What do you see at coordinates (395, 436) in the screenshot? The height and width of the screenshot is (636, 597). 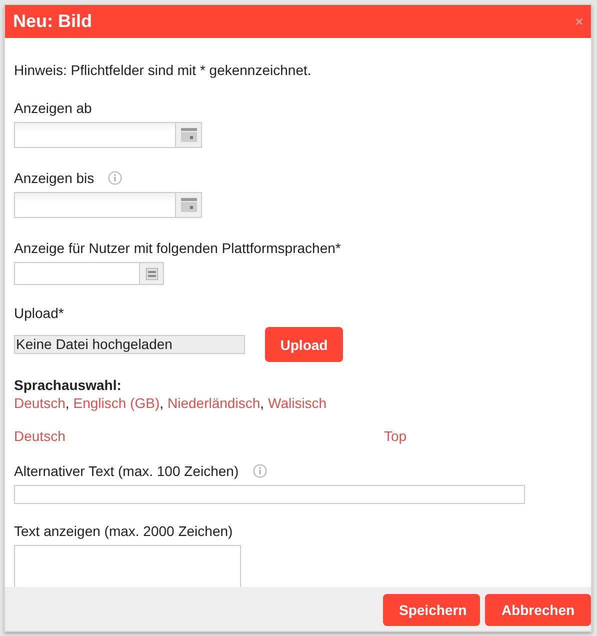 I see `top-link: Top` at bounding box center [395, 436].